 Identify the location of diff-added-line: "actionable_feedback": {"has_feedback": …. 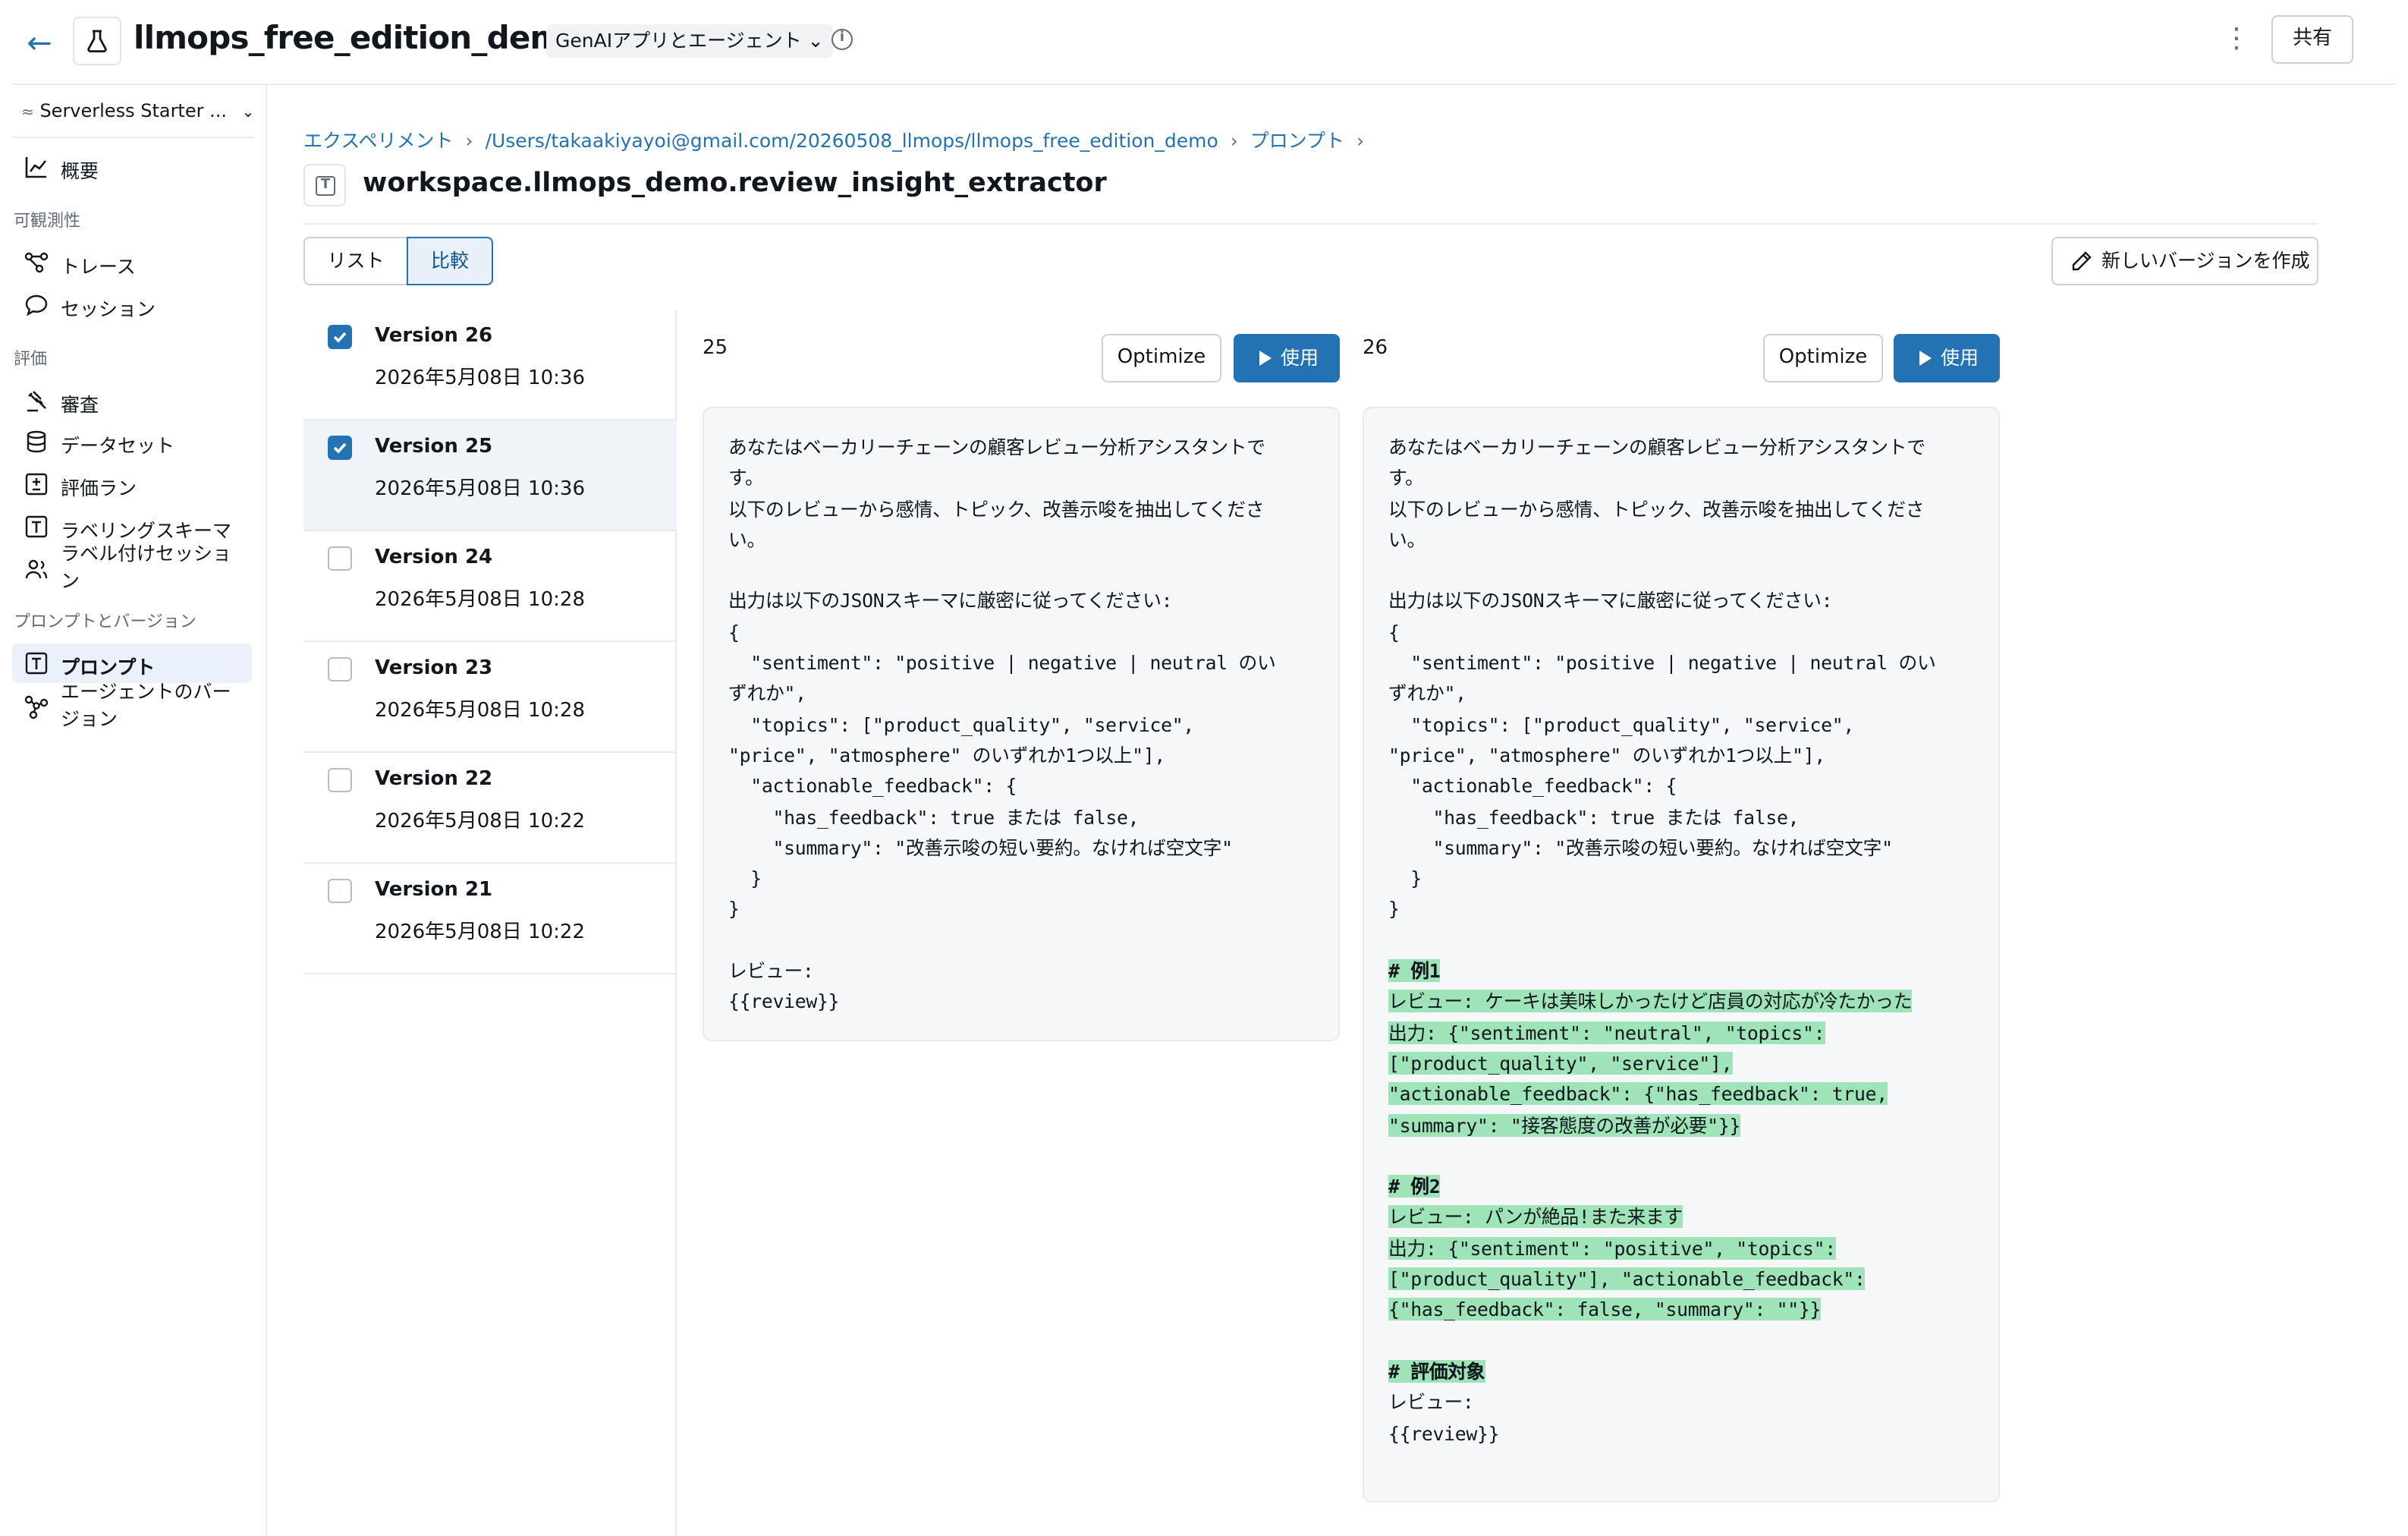
(1638, 1094).